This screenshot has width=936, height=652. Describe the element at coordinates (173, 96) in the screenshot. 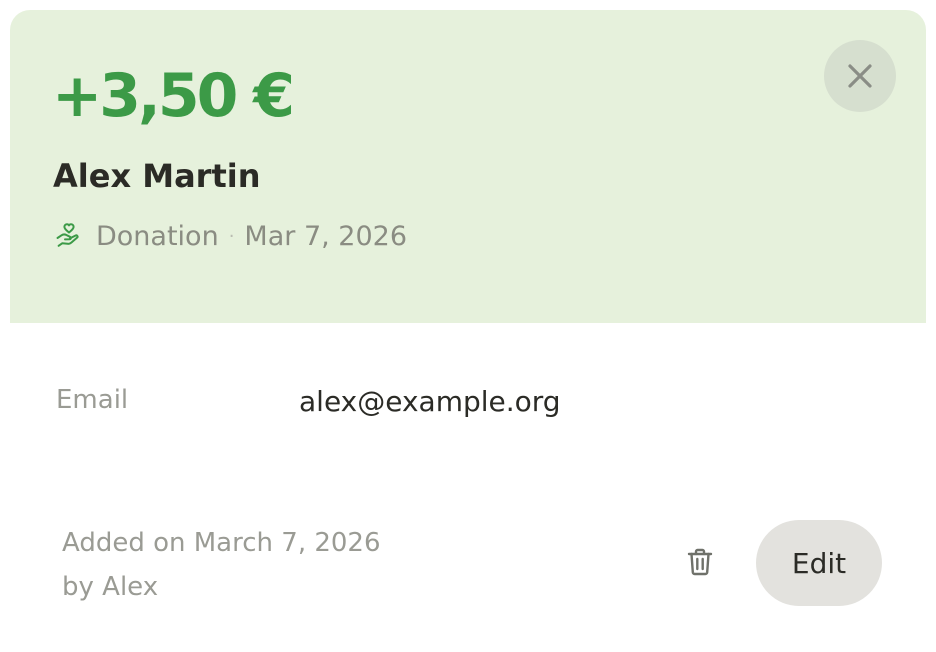

I see `transaction-amount: +3,50 €` at that location.